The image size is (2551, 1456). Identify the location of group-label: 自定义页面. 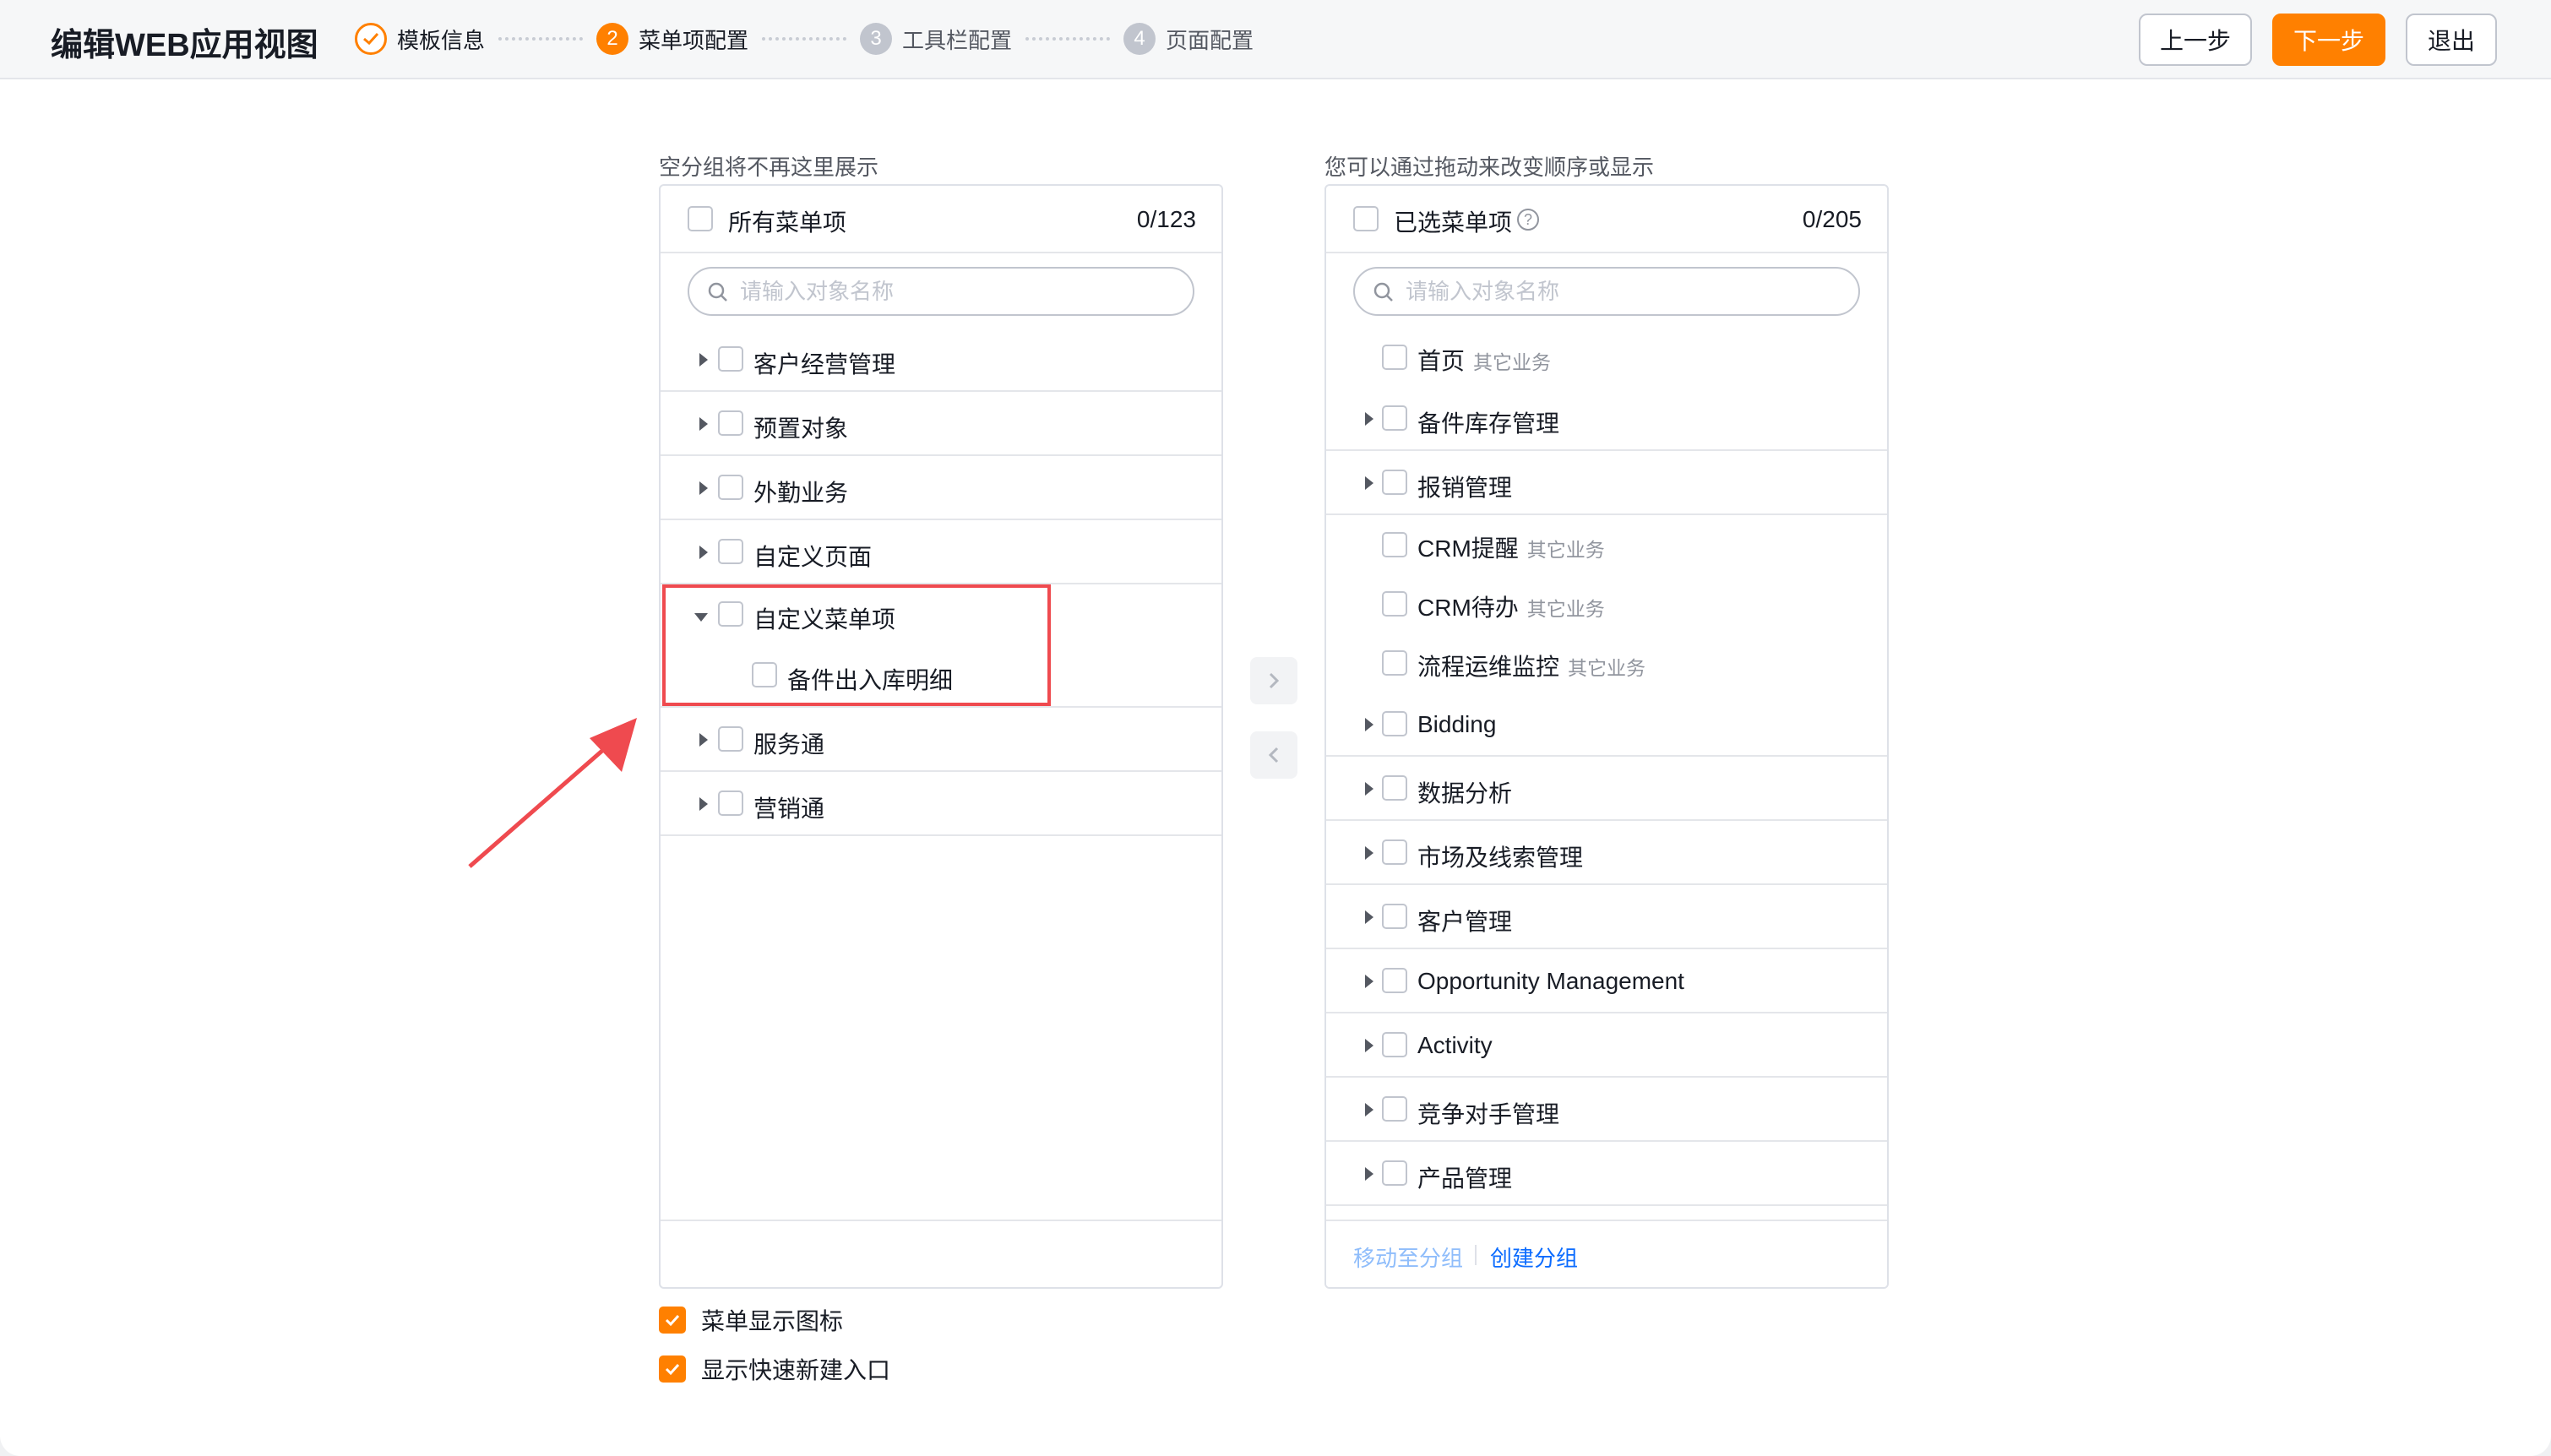
(813, 557).